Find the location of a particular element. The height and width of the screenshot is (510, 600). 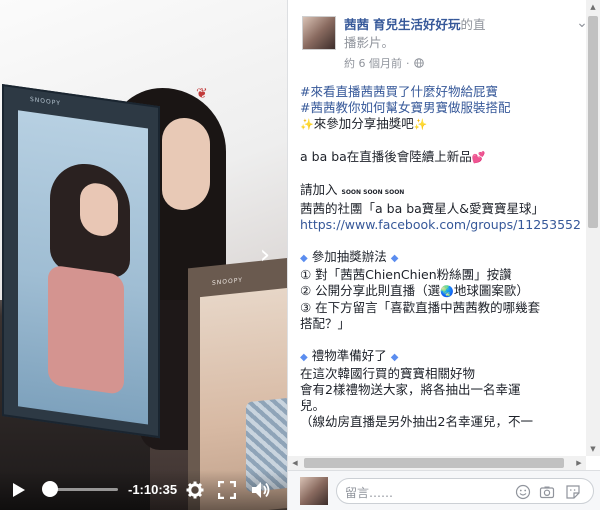

heart-icon: 💕 is located at coordinates (478, 157).